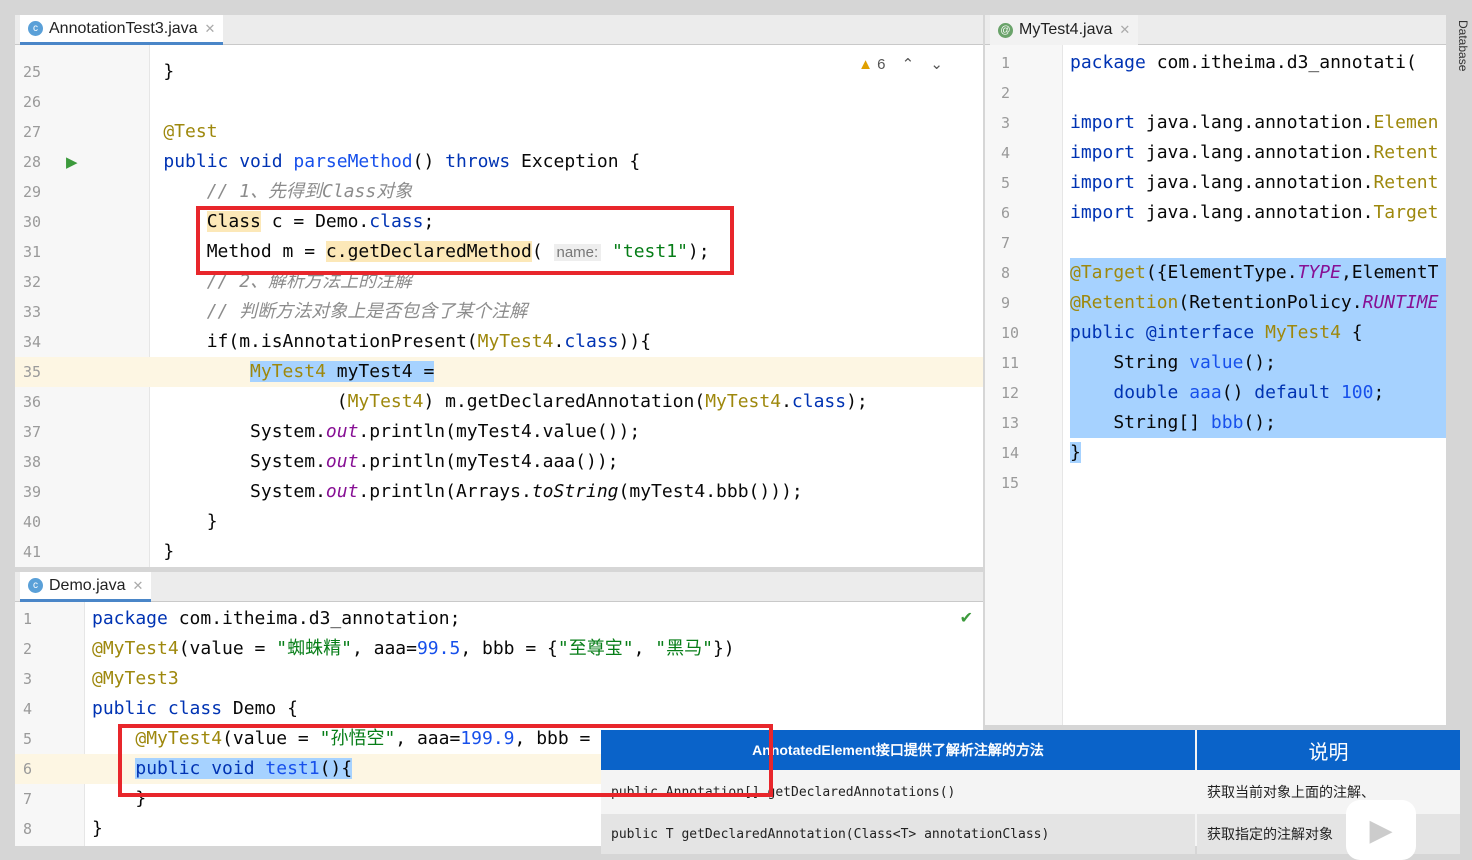  Describe the element at coordinates (32, 432) in the screenshot. I see `line-number: 37` at that location.